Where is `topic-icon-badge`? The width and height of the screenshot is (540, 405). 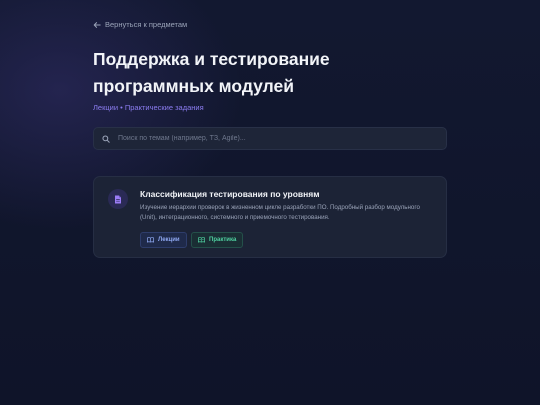
topic-icon-badge is located at coordinates (118, 199).